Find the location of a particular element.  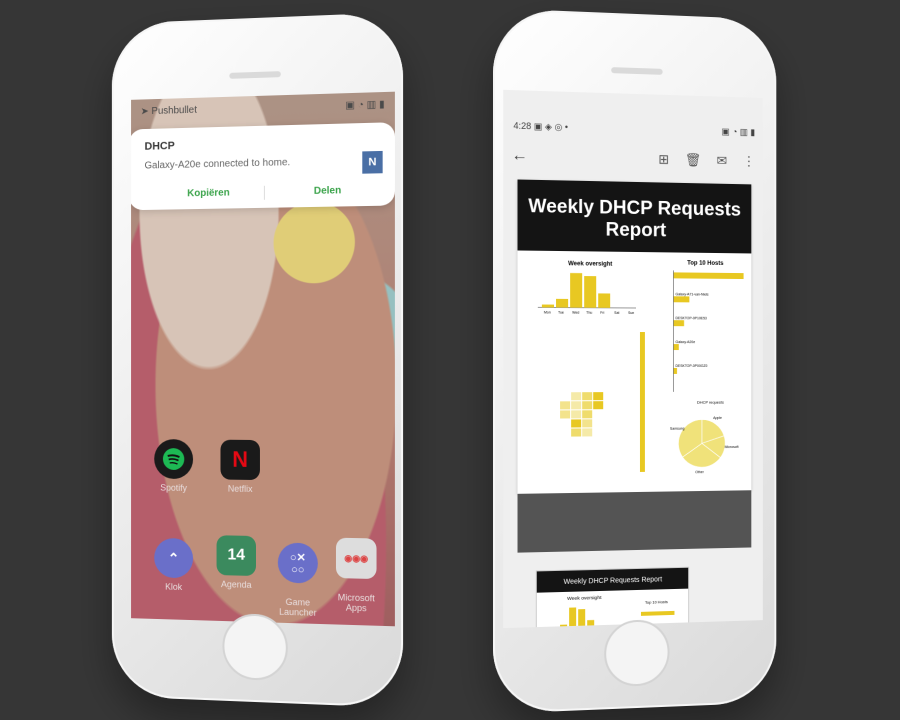

app-game-launcher: ○✕ ○○ Game Launcher is located at coordinates (298, 575).